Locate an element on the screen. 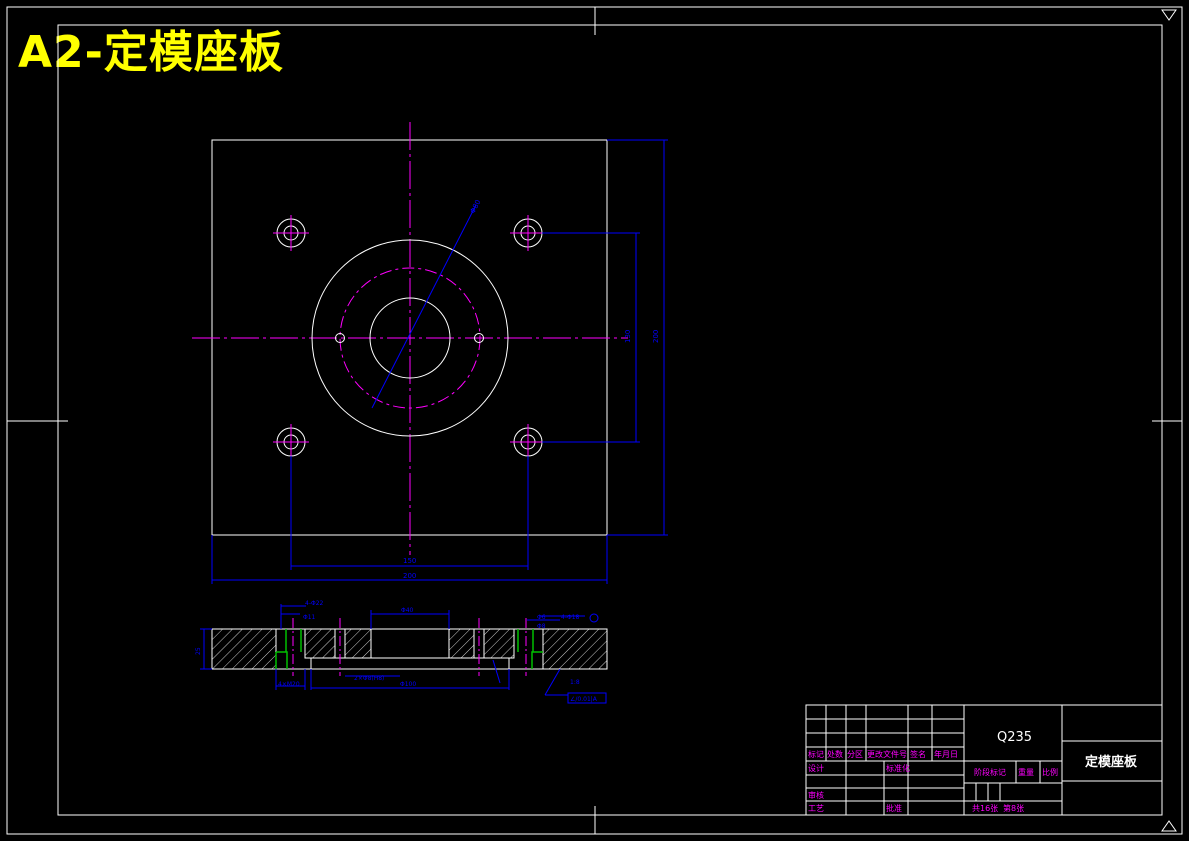 This screenshot has height=841, width=1189. sec-right-b: 4-Φ18 is located at coordinates (570, 617).